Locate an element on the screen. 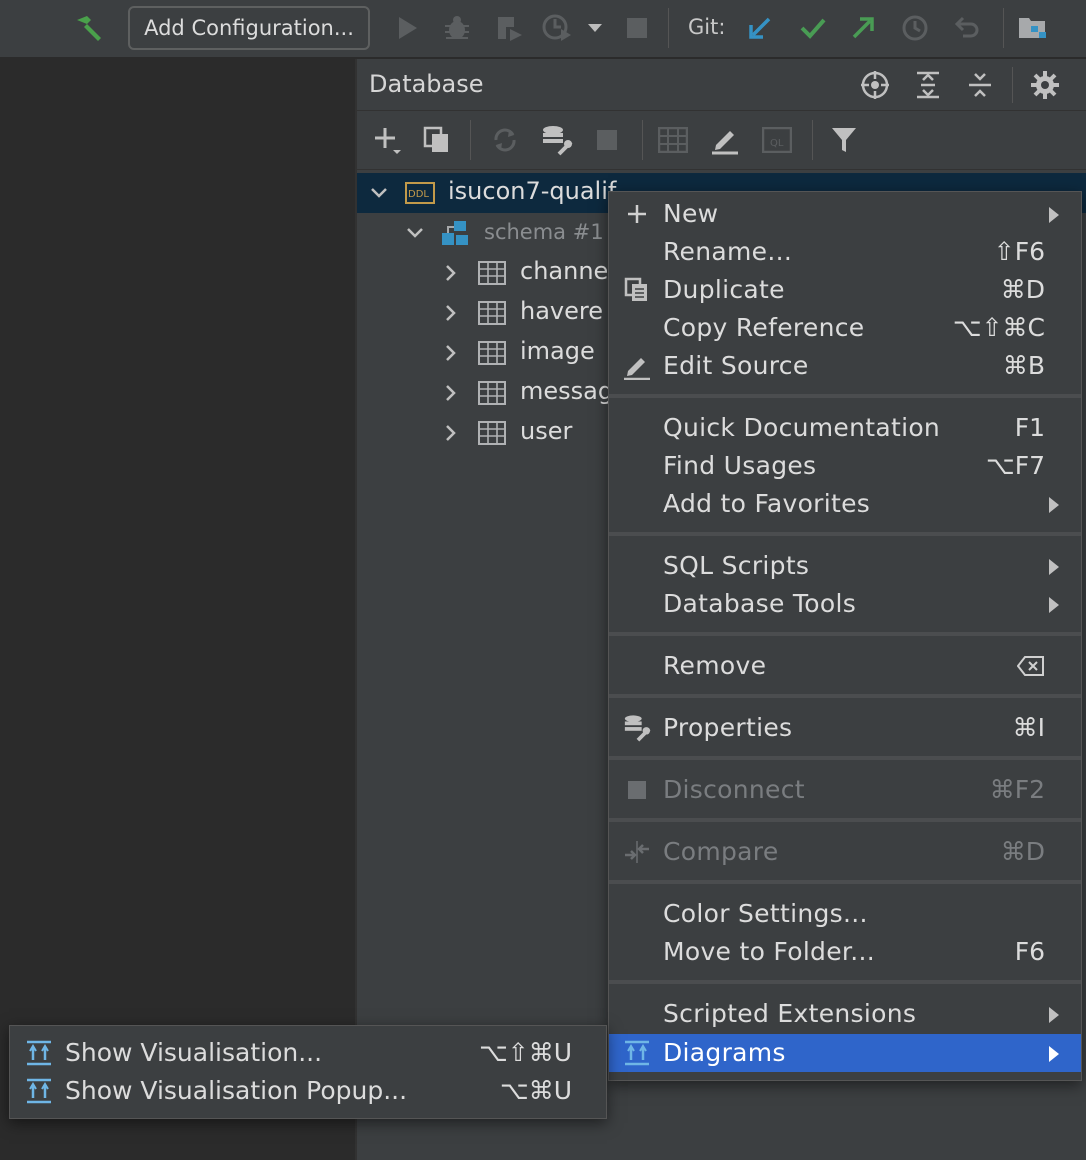  menu-item-edit-source: Edit Source ⌘B is located at coordinates (845, 366).